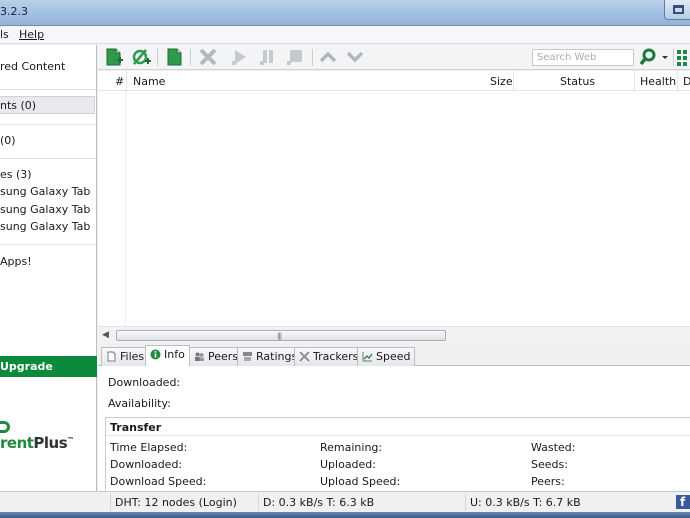  I want to click on download-speed-label: Download Speed:, so click(158, 481).